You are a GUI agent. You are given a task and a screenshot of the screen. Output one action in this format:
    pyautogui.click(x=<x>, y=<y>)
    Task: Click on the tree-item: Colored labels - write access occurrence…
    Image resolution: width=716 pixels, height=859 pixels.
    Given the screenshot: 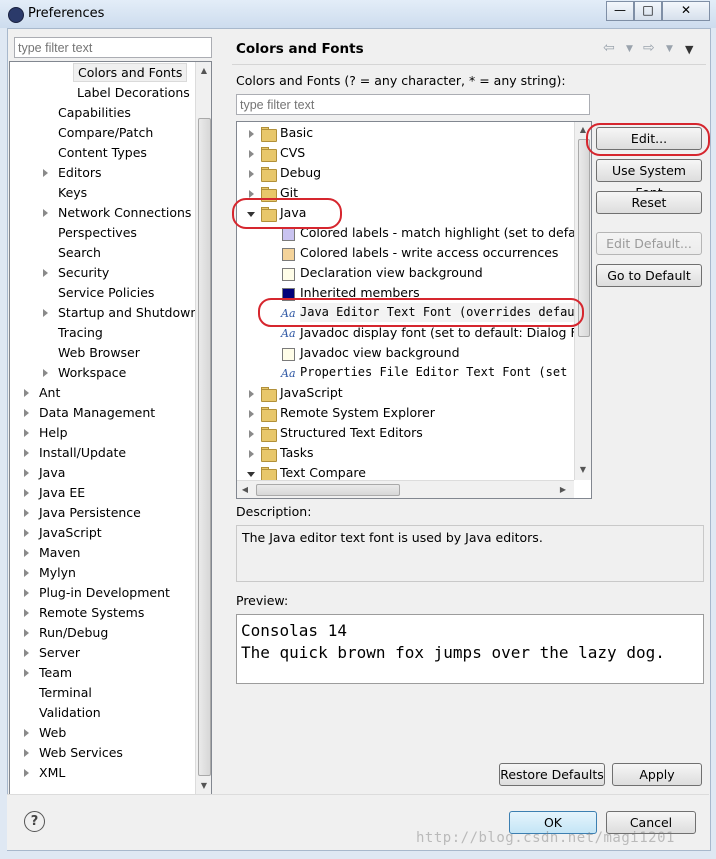 What is the action you would take?
    pyautogui.click(x=429, y=252)
    